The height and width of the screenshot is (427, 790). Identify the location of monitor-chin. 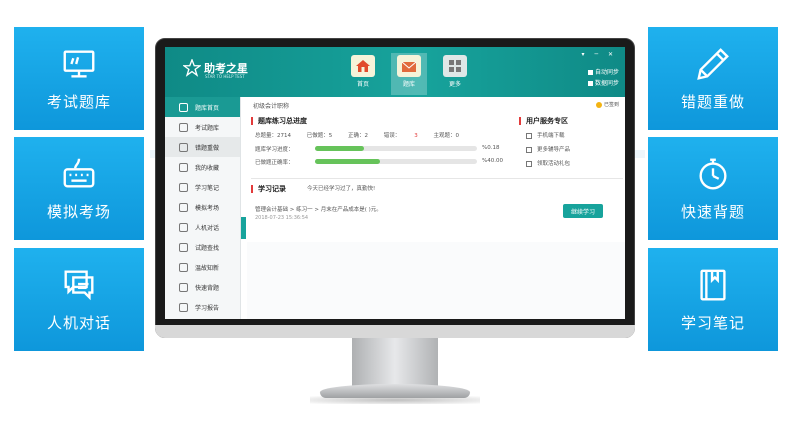
(395, 331).